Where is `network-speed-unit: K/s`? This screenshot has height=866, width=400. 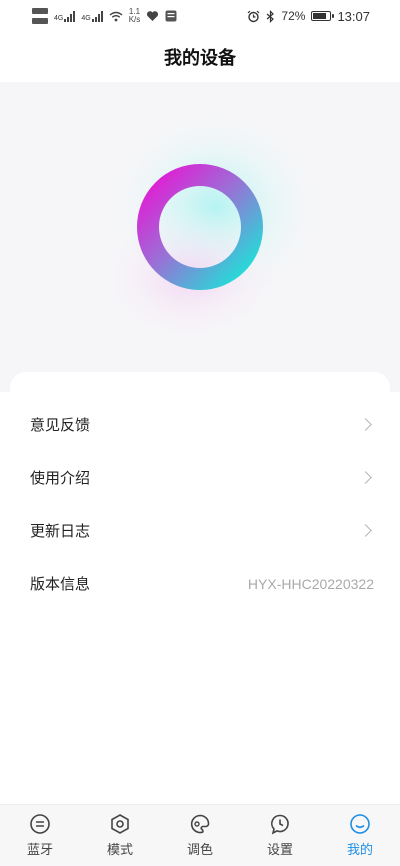
network-speed-unit: K/s is located at coordinates (134, 19).